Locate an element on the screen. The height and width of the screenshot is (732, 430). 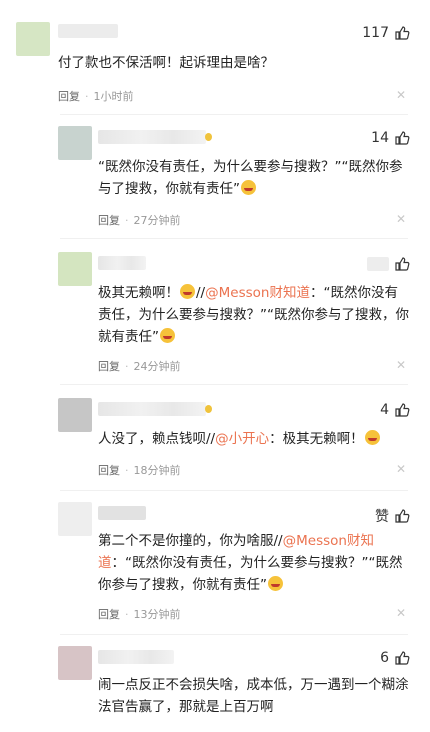
like-button: 4 is located at coordinates (395, 410).